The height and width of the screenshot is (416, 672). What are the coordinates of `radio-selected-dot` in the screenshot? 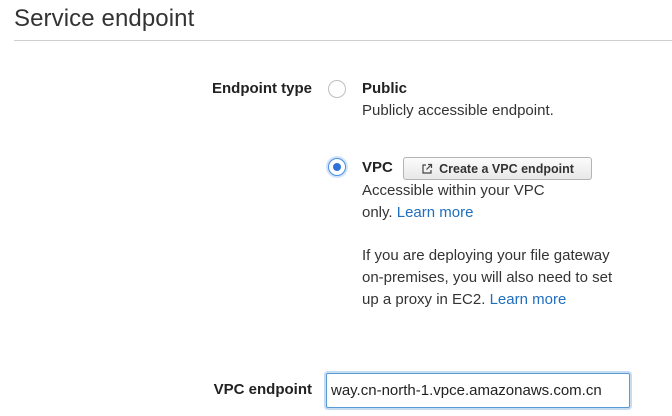 It's located at (337, 167).